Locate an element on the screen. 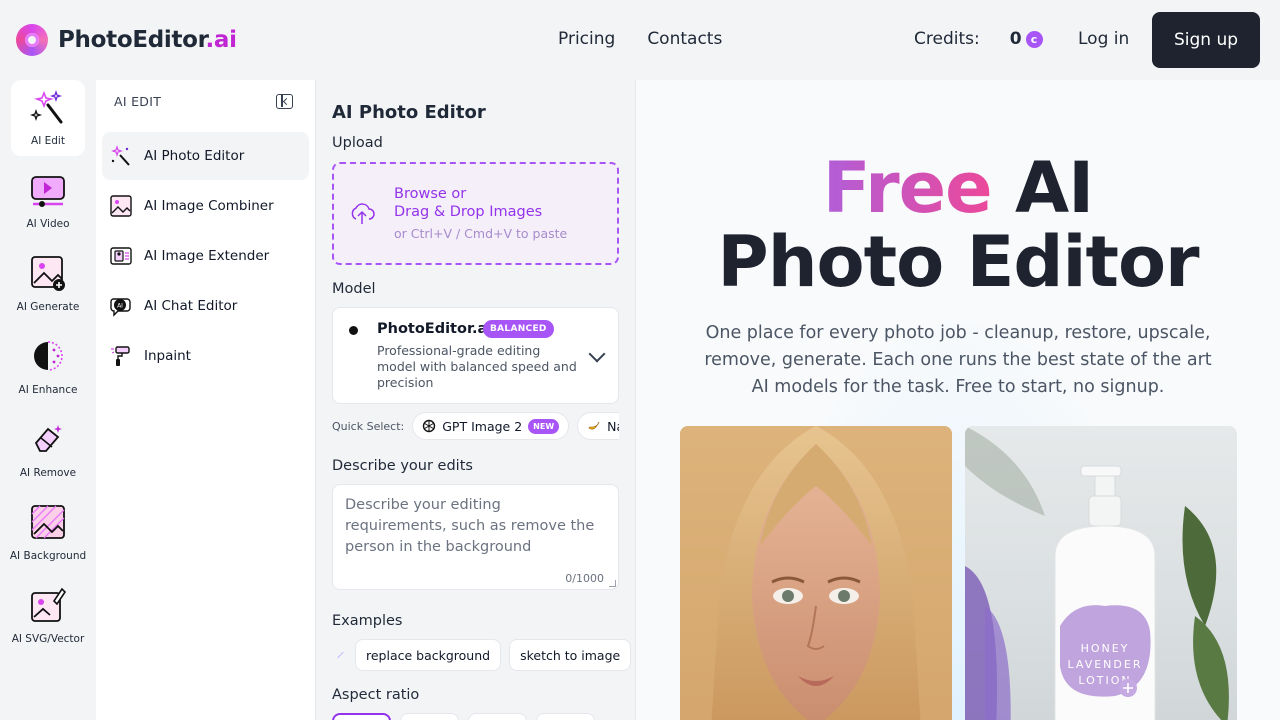  brand-logo: PhotoEditor.ai is located at coordinates (126, 40).